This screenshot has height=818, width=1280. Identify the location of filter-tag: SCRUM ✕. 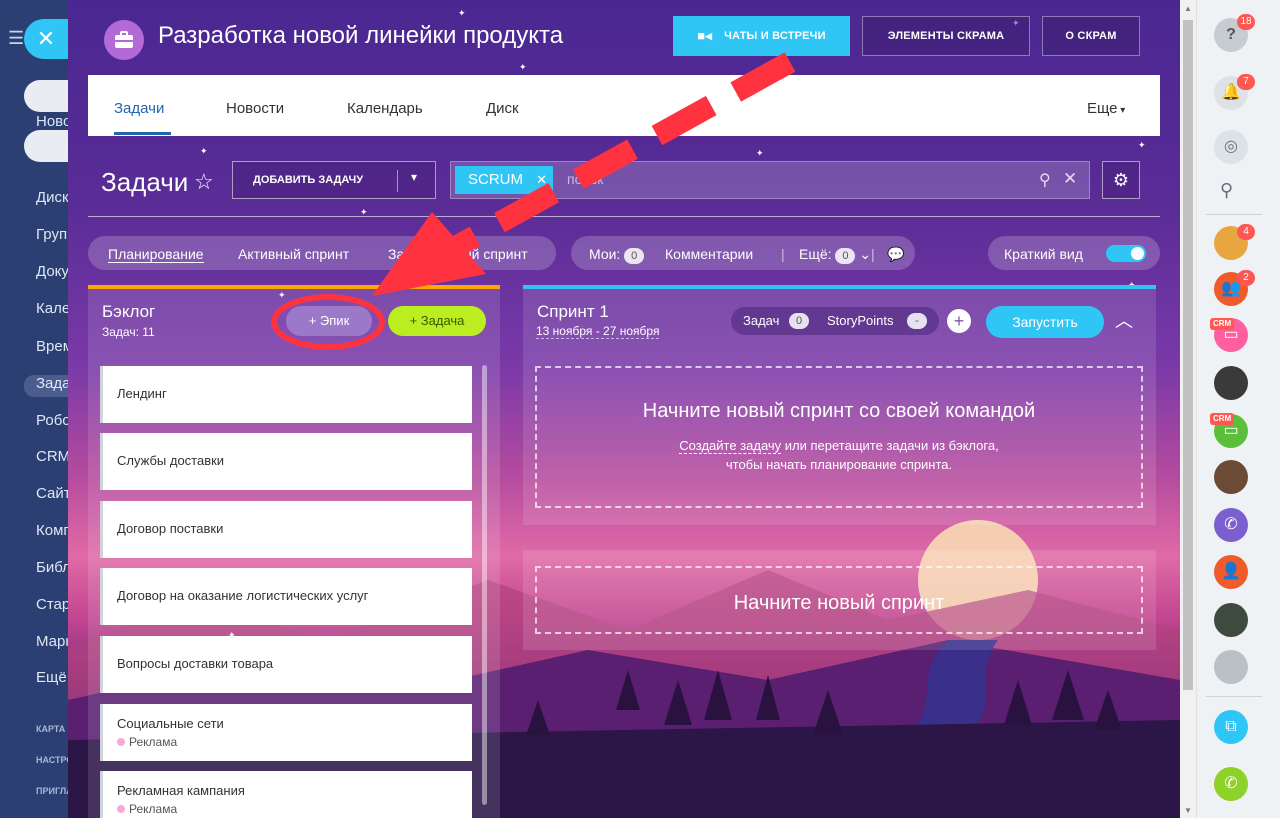
(504, 180).